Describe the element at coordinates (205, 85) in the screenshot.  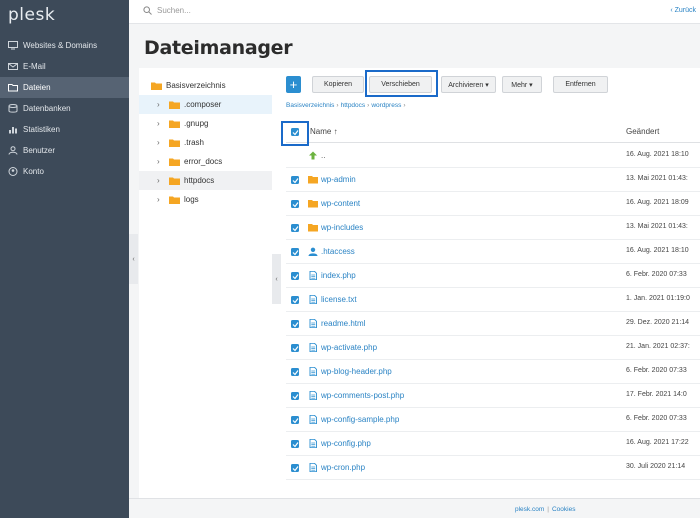
I see `tree-root: Basisverzeichnis` at that location.